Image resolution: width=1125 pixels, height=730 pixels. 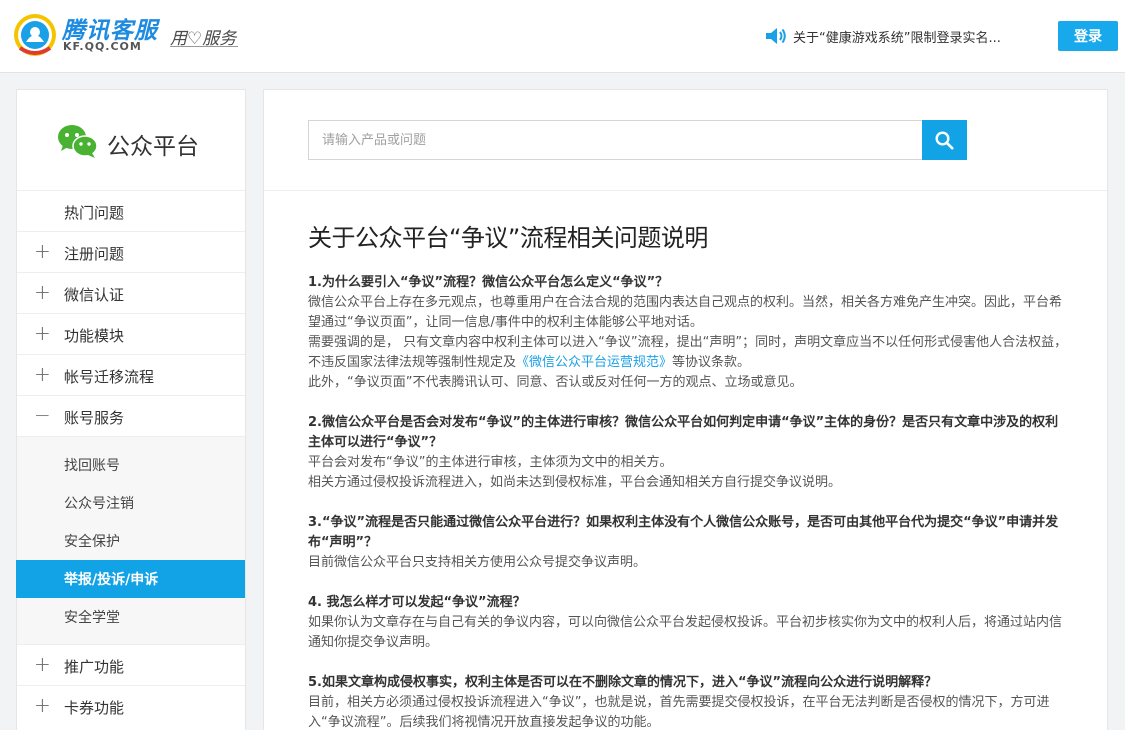 I want to click on sidebar-item-label: 注册问题, so click(x=94, y=254).